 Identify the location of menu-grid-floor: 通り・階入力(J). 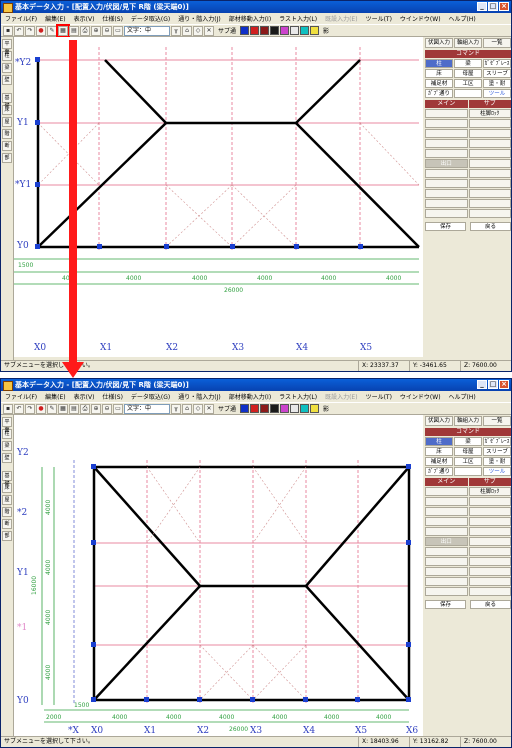
(199, 396).